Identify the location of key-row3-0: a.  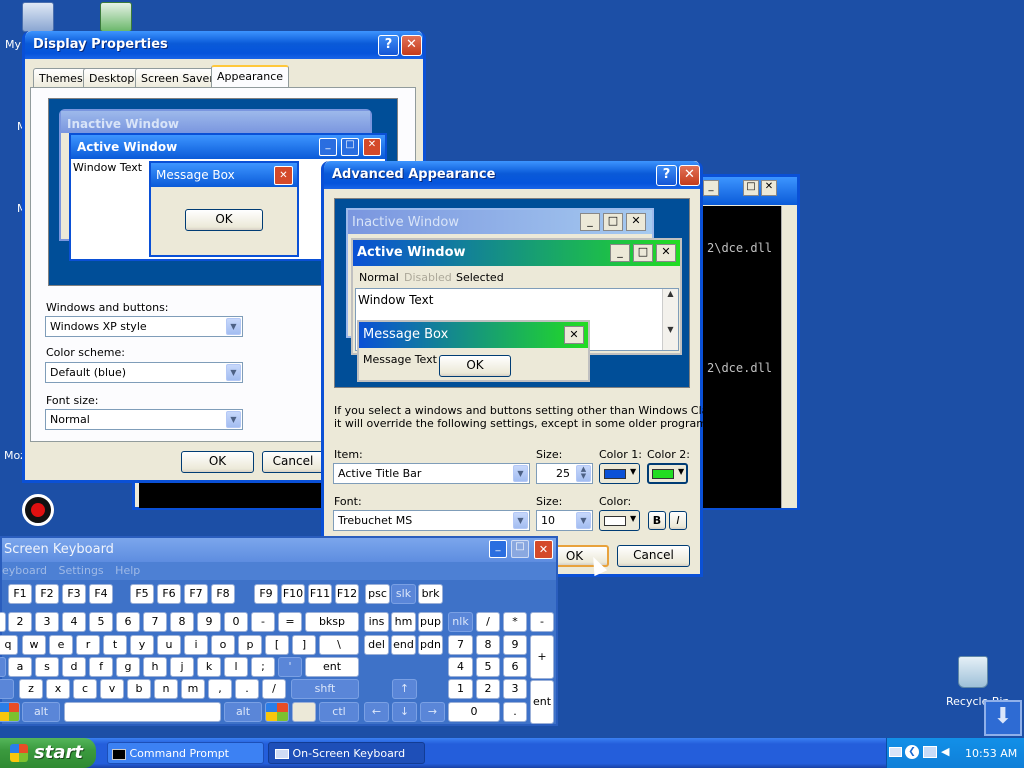
(20, 667).